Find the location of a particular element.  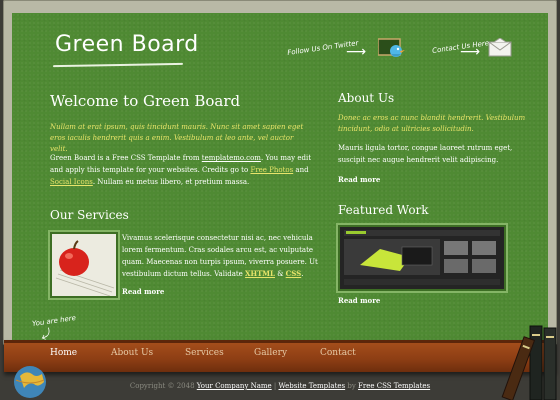

website-templates-link: Website Templates is located at coordinates (312, 386).